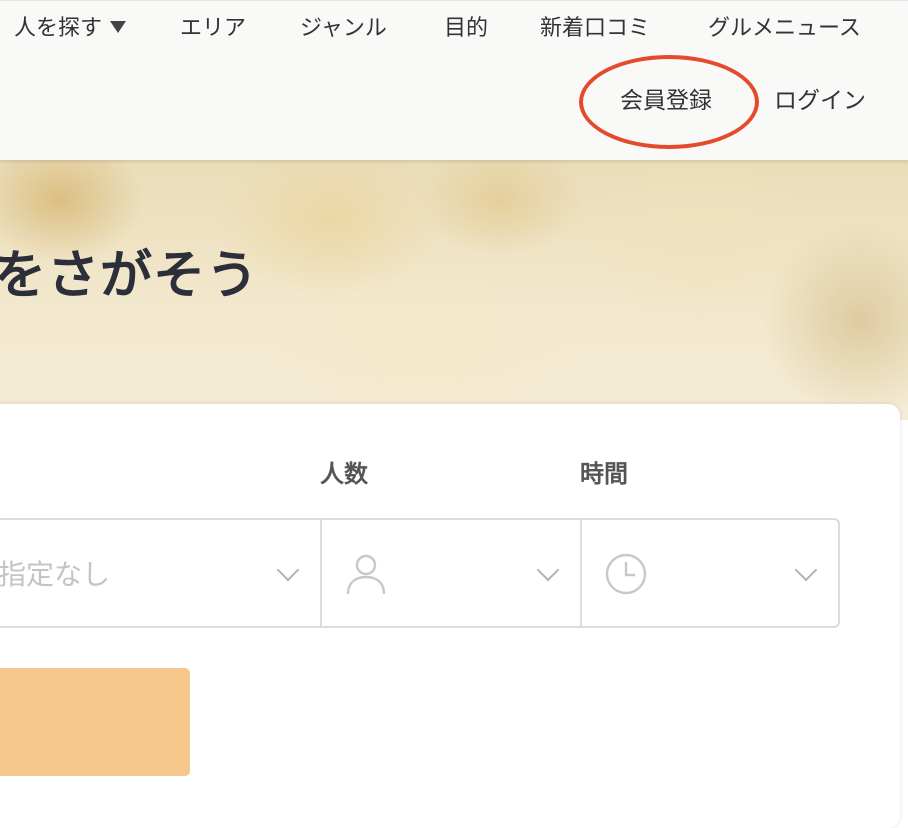 Image resolution: width=908 pixels, height=828 pixels. I want to click on nav-item-find-people: 人を探す, so click(70, 29).